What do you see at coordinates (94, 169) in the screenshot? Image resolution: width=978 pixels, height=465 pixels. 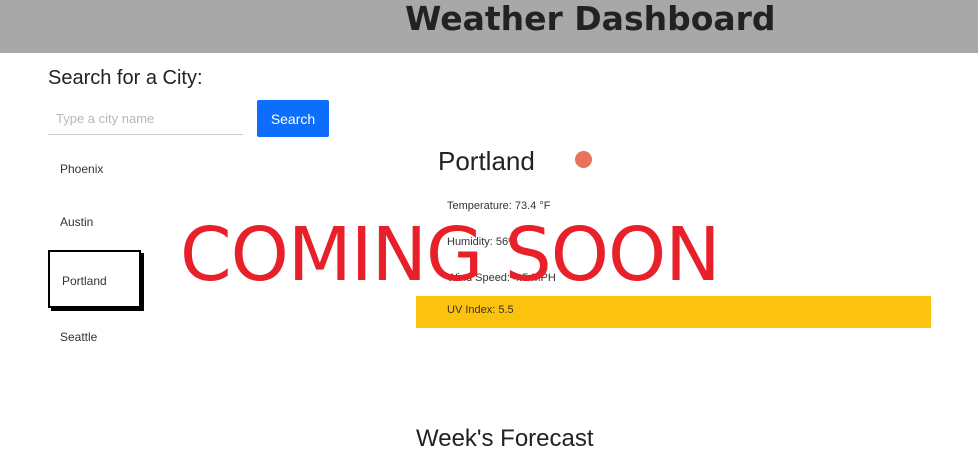 I see `city-item-phoenix: Phoenix` at bounding box center [94, 169].